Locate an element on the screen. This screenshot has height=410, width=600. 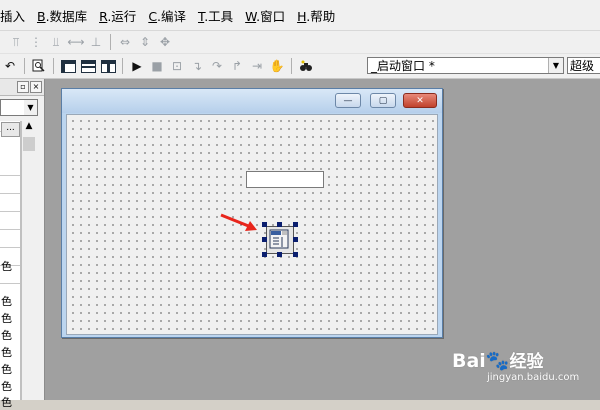
step-out-icon: ↱ is located at coordinates (237, 66).